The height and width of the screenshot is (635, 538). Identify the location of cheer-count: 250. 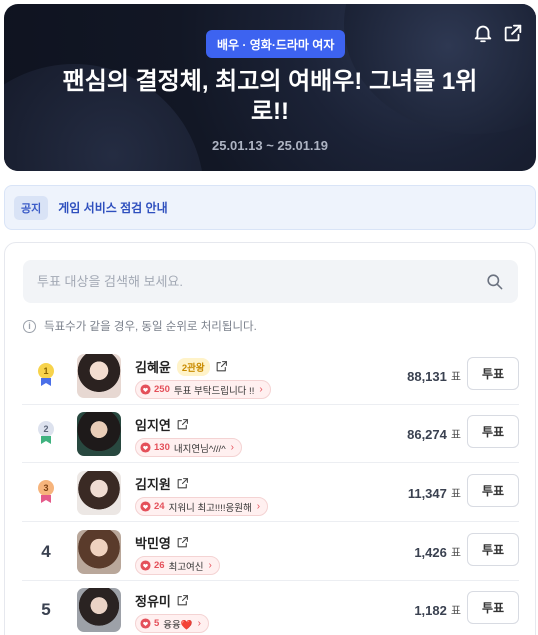
(162, 389).